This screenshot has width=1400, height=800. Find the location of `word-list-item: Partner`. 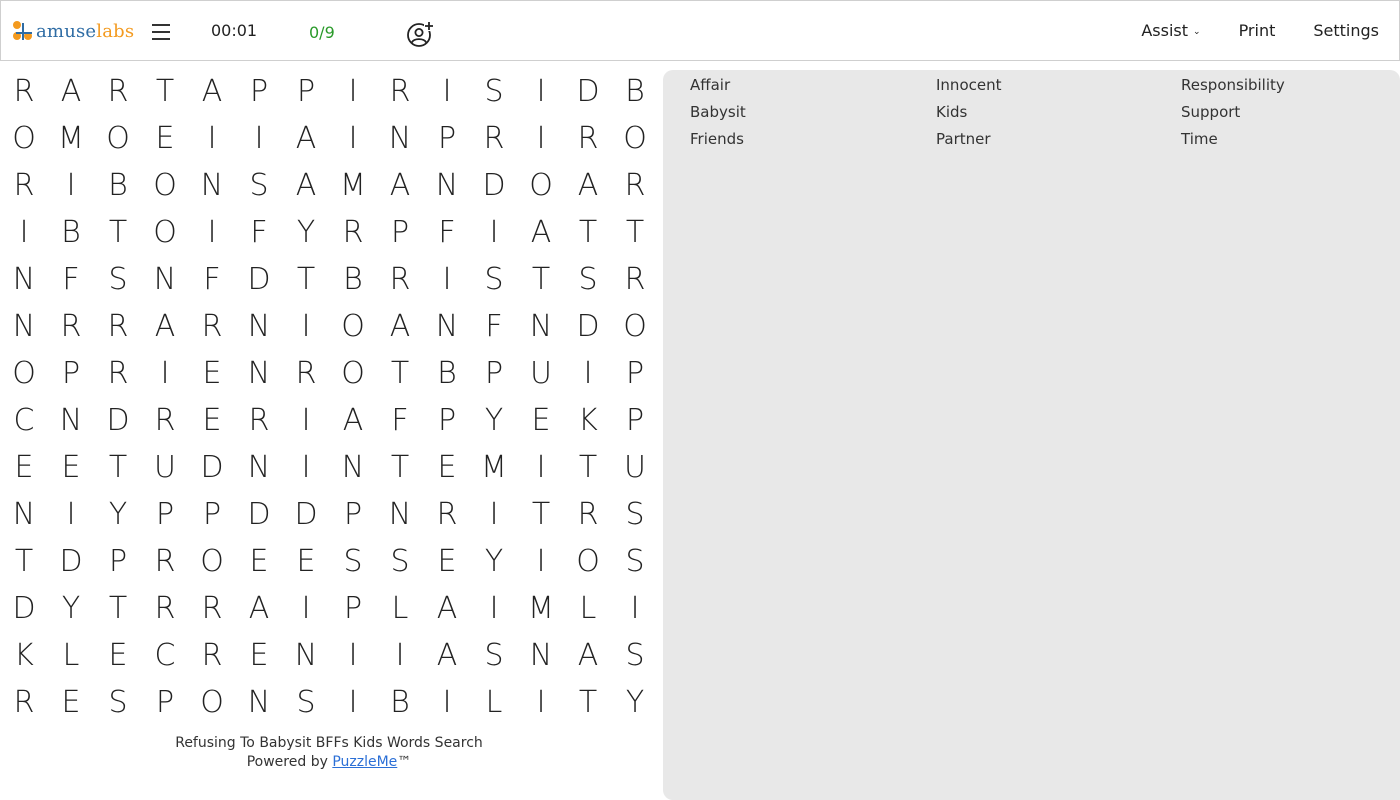

word-list-item: Partner is located at coordinates (963, 139).